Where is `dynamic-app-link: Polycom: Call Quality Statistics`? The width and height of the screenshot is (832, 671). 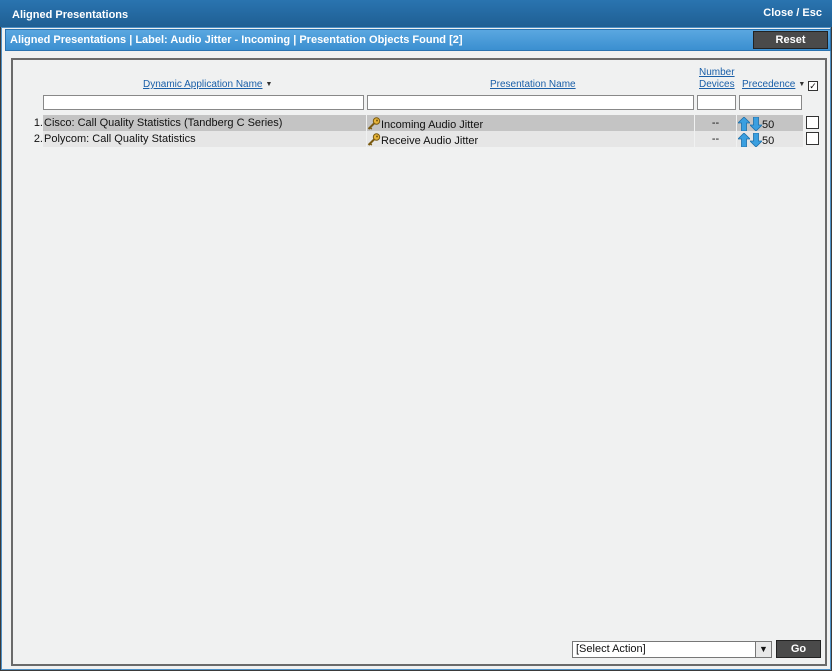
dynamic-app-link: Polycom: Call Quality Statistics is located at coordinates (204, 139).